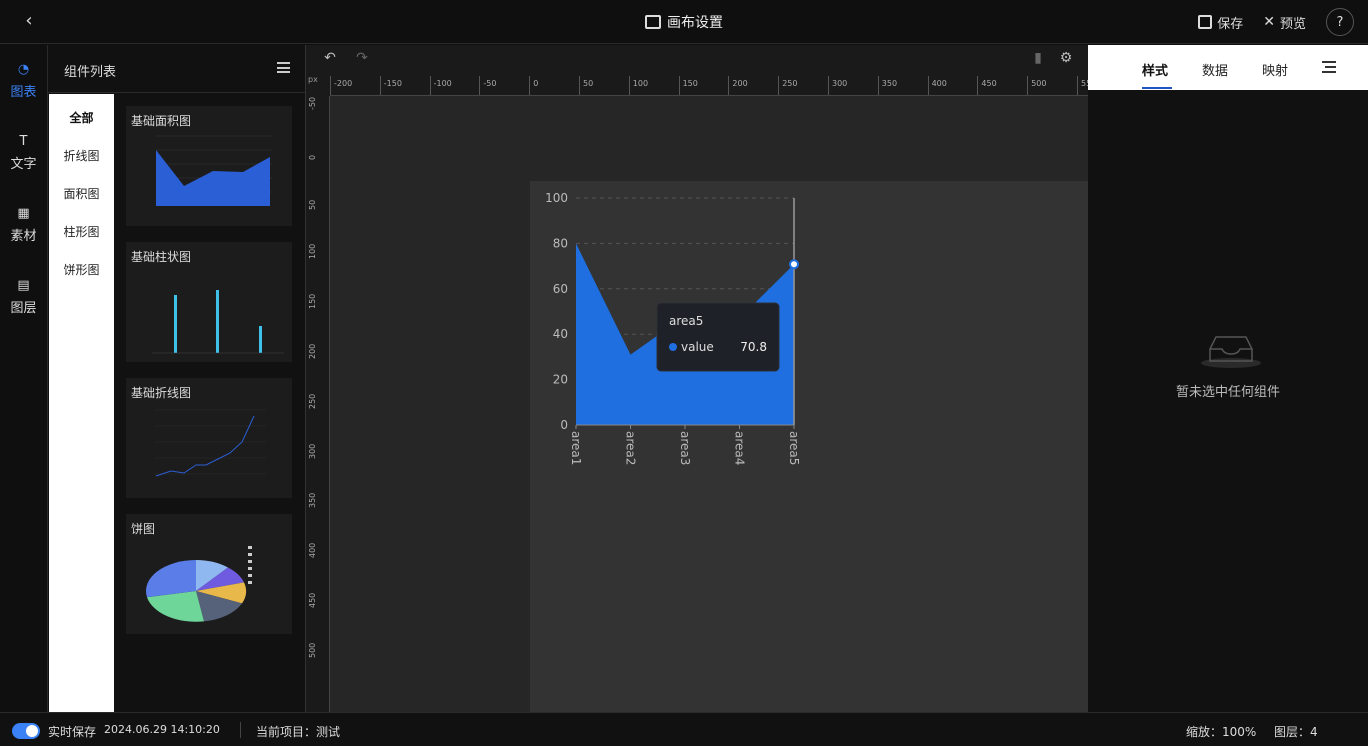  Describe the element at coordinates (81, 117) in the screenshot. I see `category-all: 全部` at that location.